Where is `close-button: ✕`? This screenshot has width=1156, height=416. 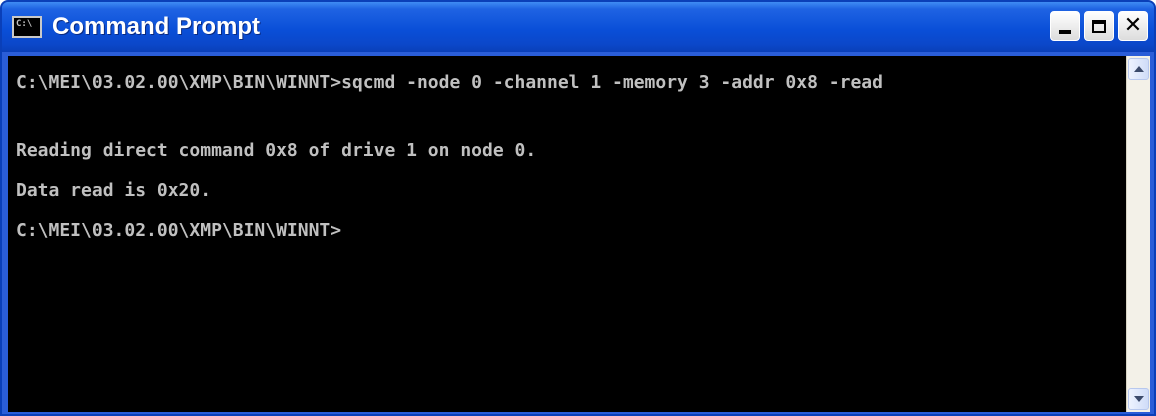 close-button: ✕ is located at coordinates (1133, 26).